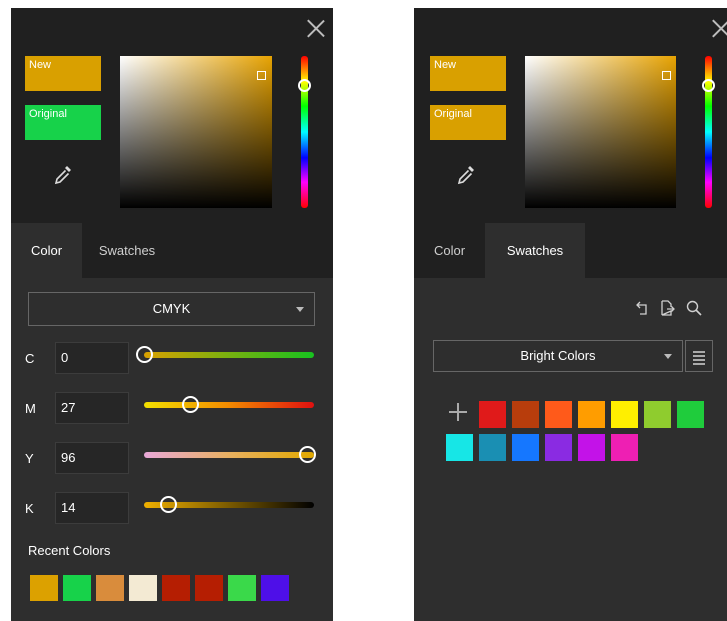  I want to click on channel-y-slider-handle, so click(308, 454).